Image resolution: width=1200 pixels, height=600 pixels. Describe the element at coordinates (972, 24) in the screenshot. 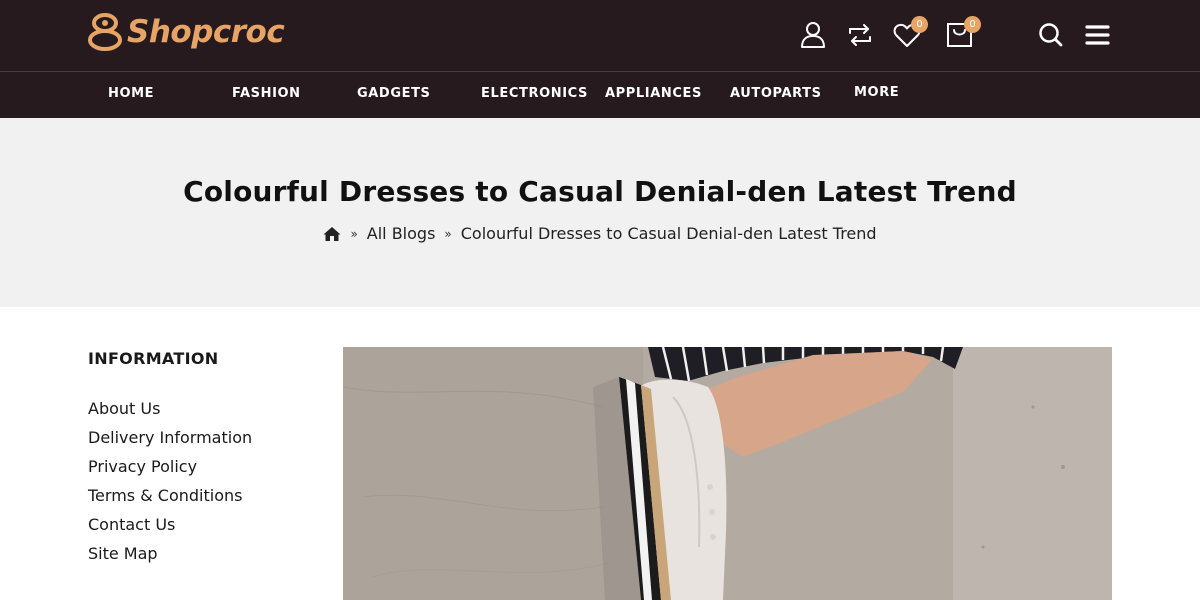

I see `cart-count-badge: 0` at that location.